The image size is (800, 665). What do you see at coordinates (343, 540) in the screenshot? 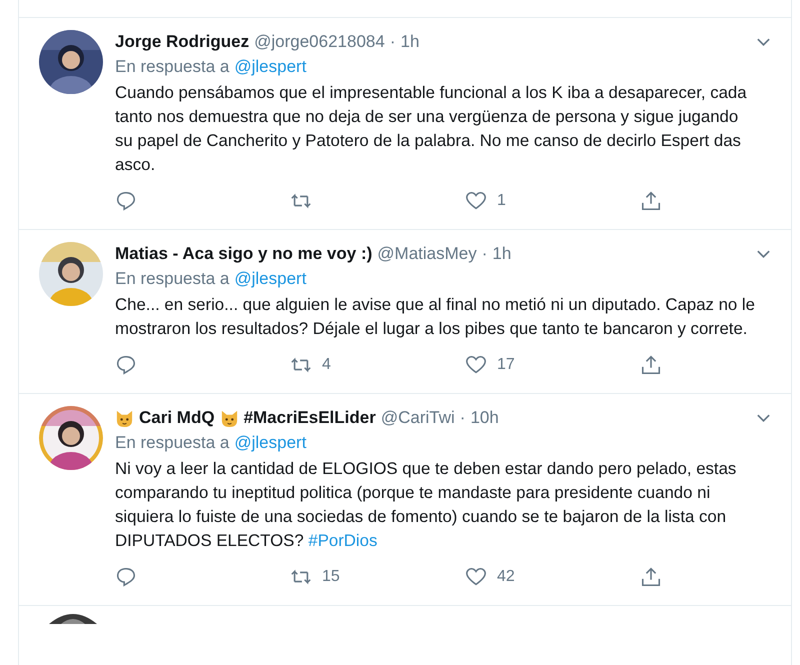
I see `hashtag-link: #PorDios` at bounding box center [343, 540].